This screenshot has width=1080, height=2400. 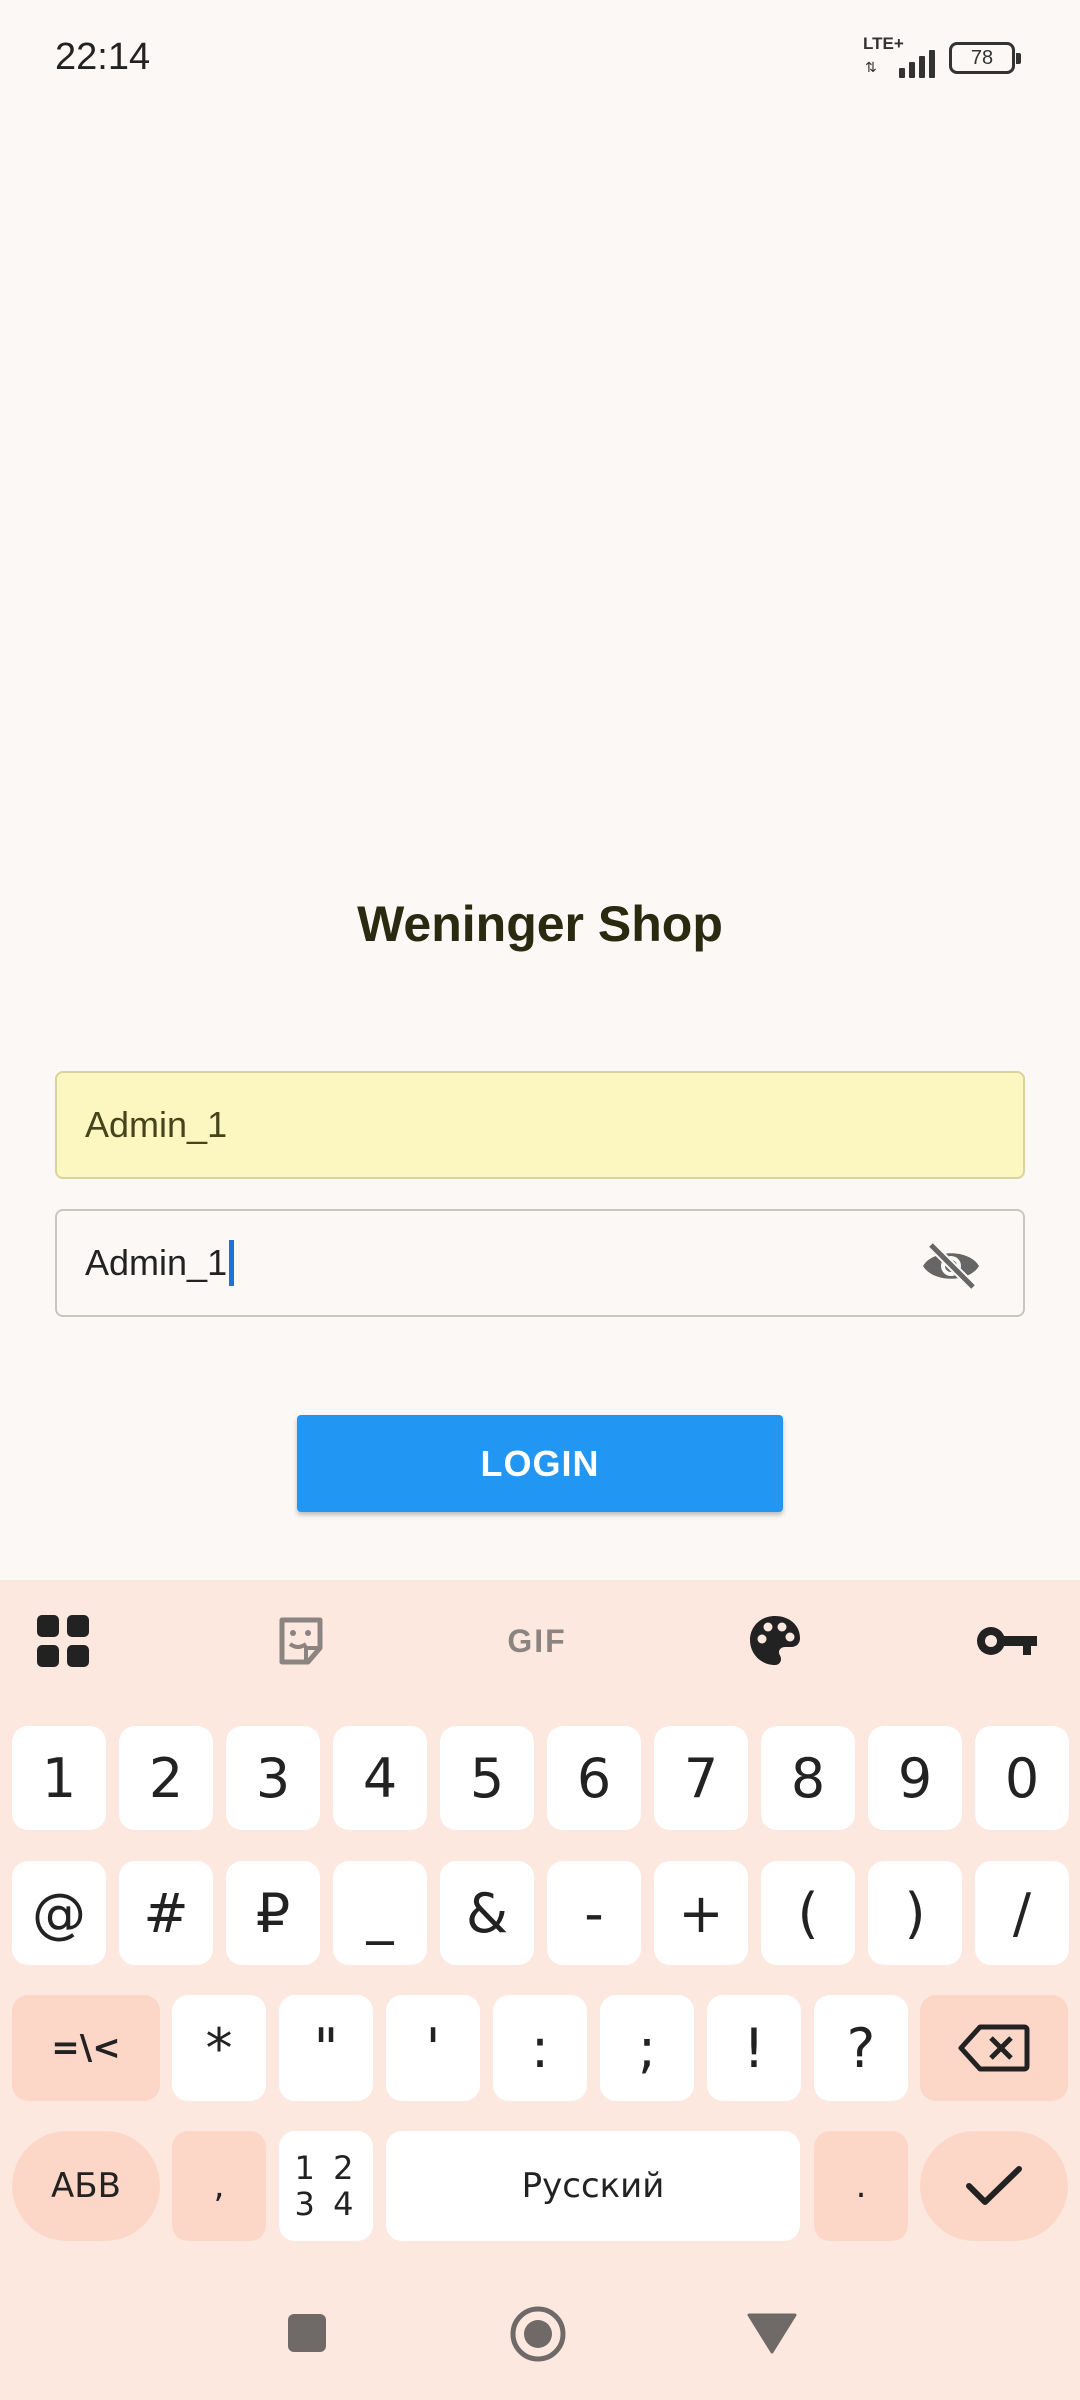 What do you see at coordinates (701, 1913) in the screenshot?
I see `key-plus: +` at bounding box center [701, 1913].